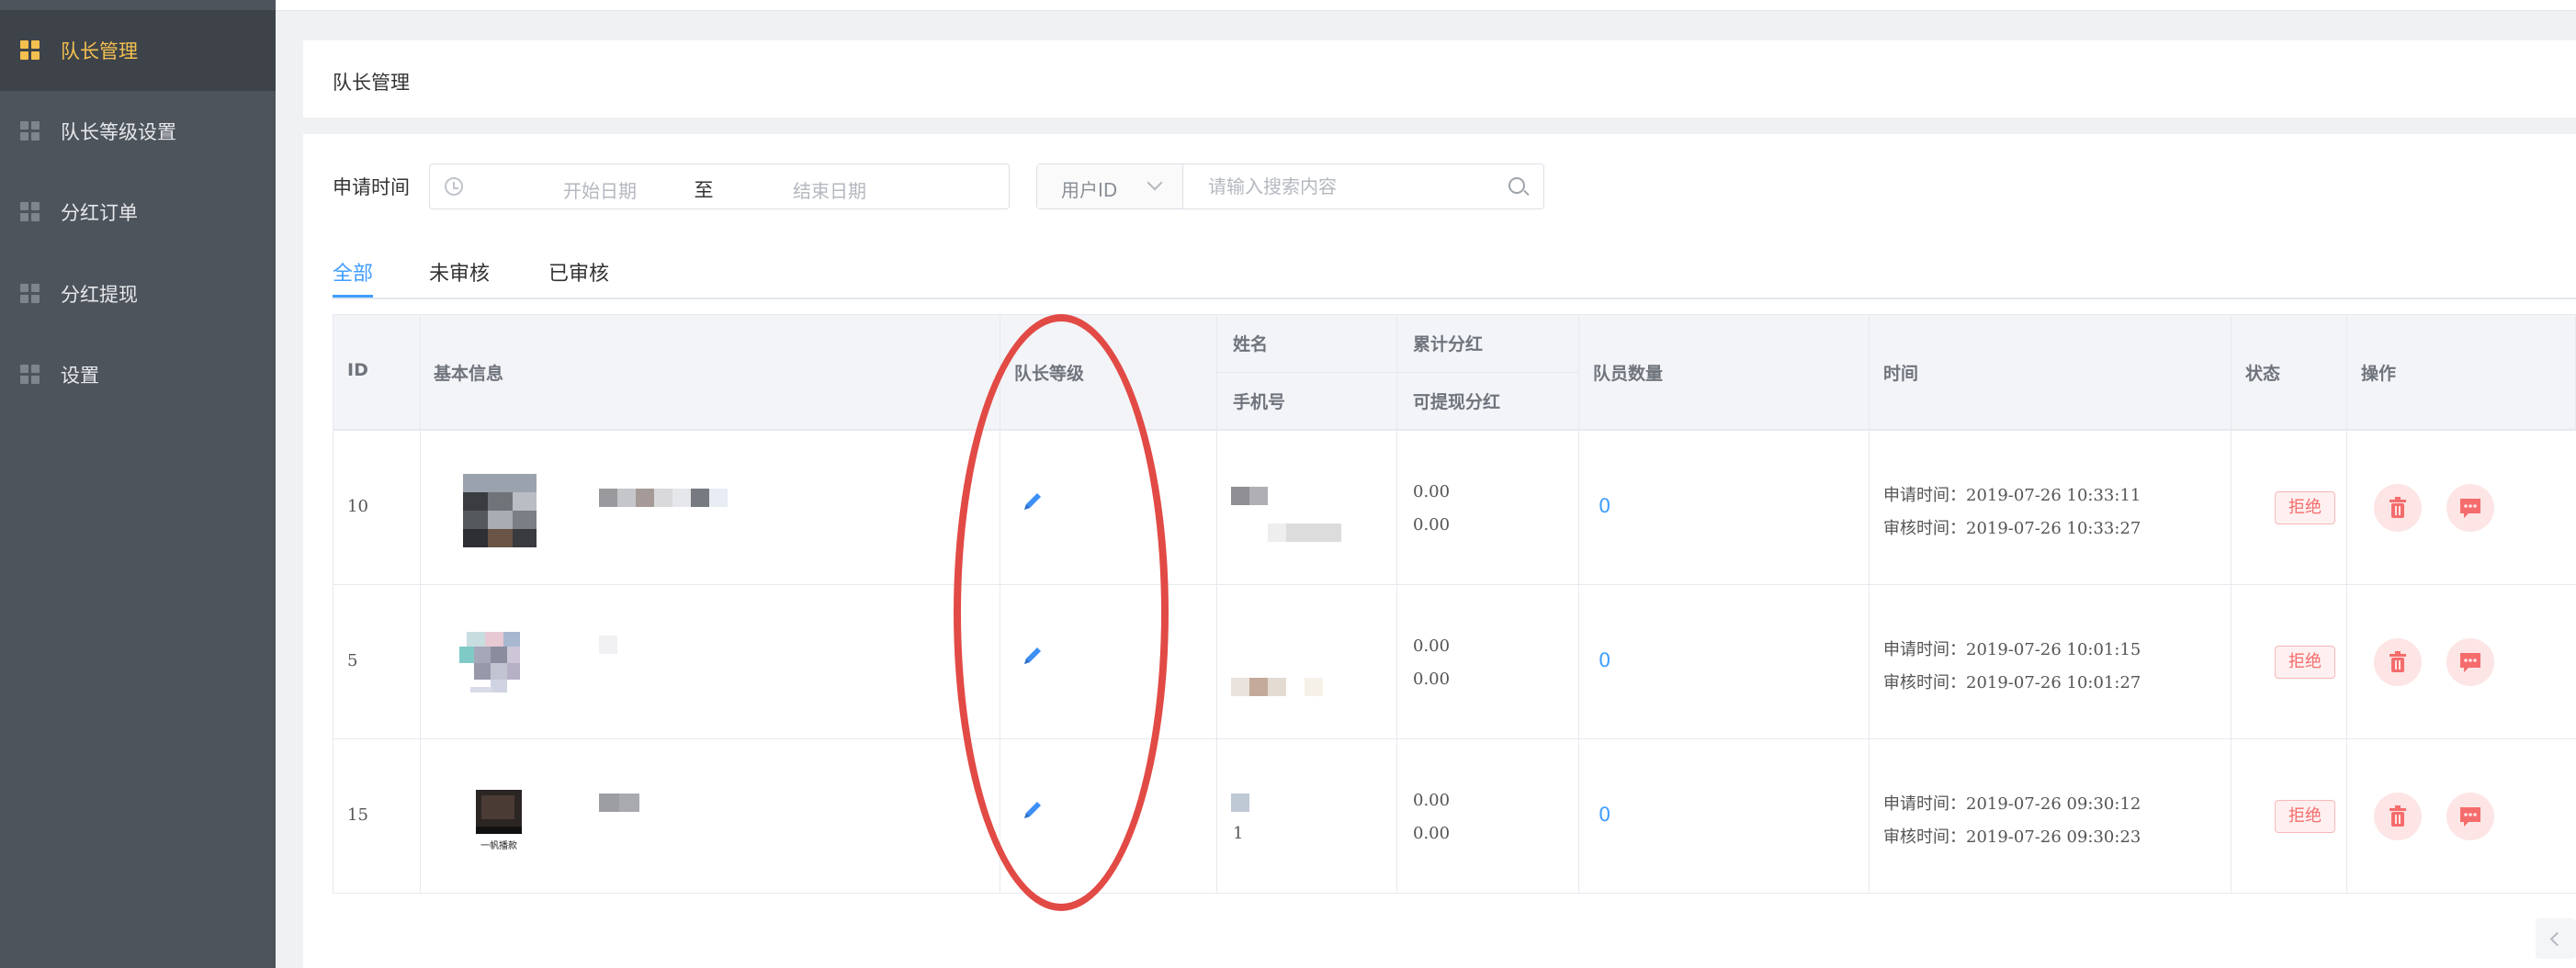 This screenshot has width=2576, height=968. What do you see at coordinates (1345, 186) in the screenshot?
I see `search-input` at bounding box center [1345, 186].